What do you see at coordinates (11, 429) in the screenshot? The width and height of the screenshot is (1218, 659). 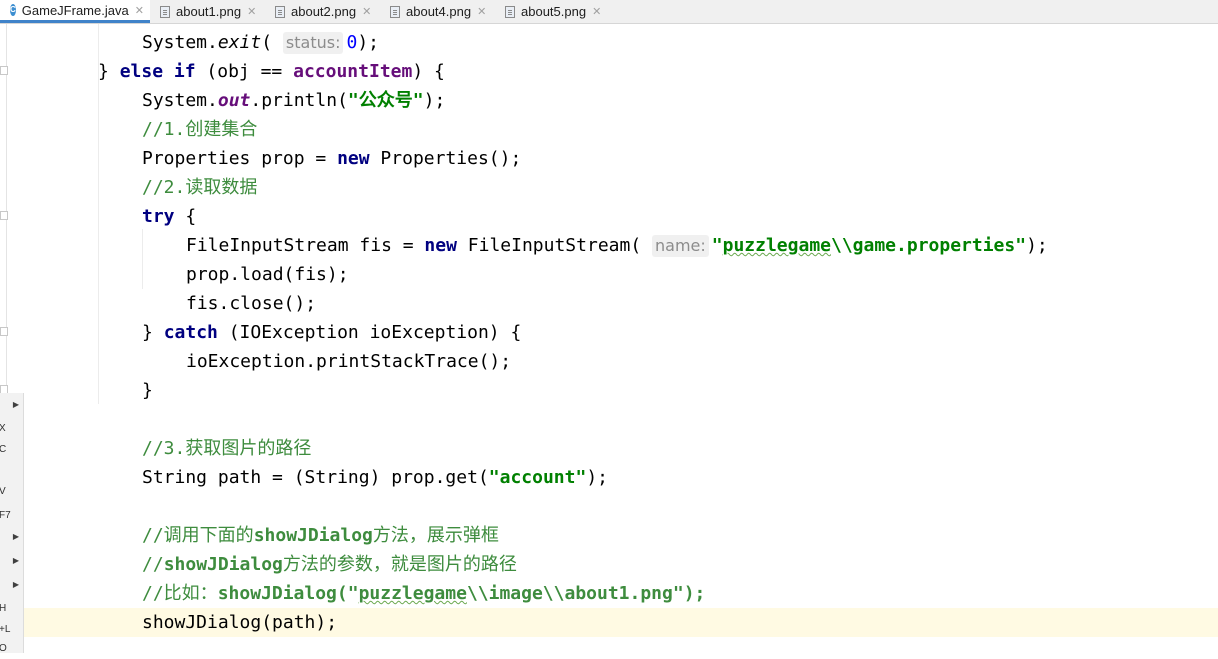 I see `menu-row: X` at bounding box center [11, 429].